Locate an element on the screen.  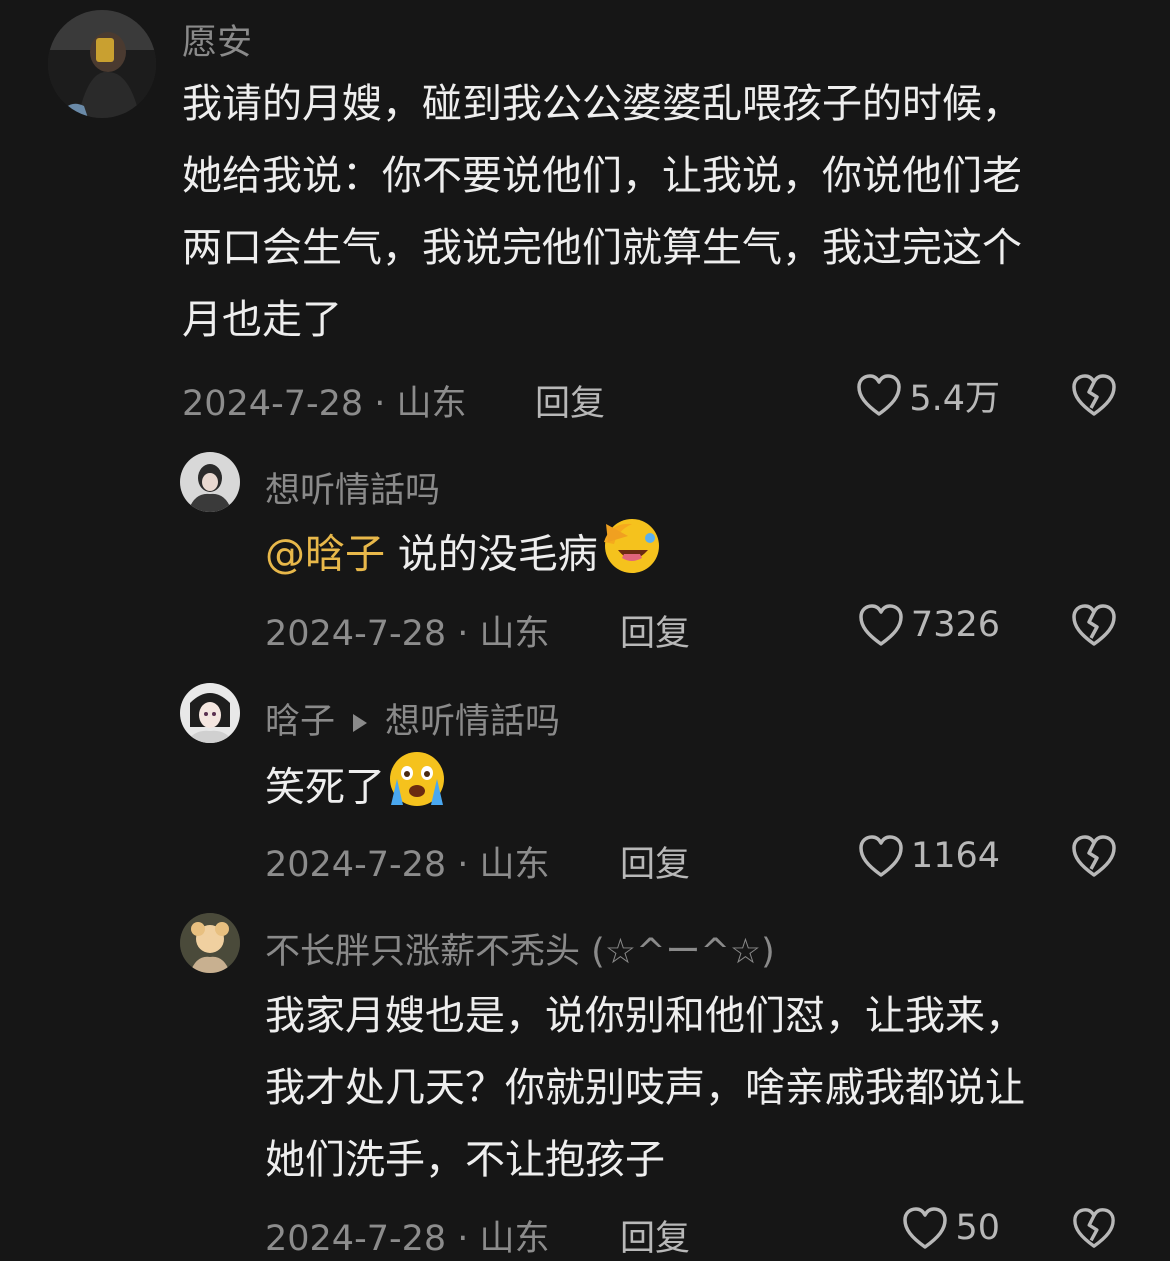
like-button: 7326 is located at coordinates (910, 625).